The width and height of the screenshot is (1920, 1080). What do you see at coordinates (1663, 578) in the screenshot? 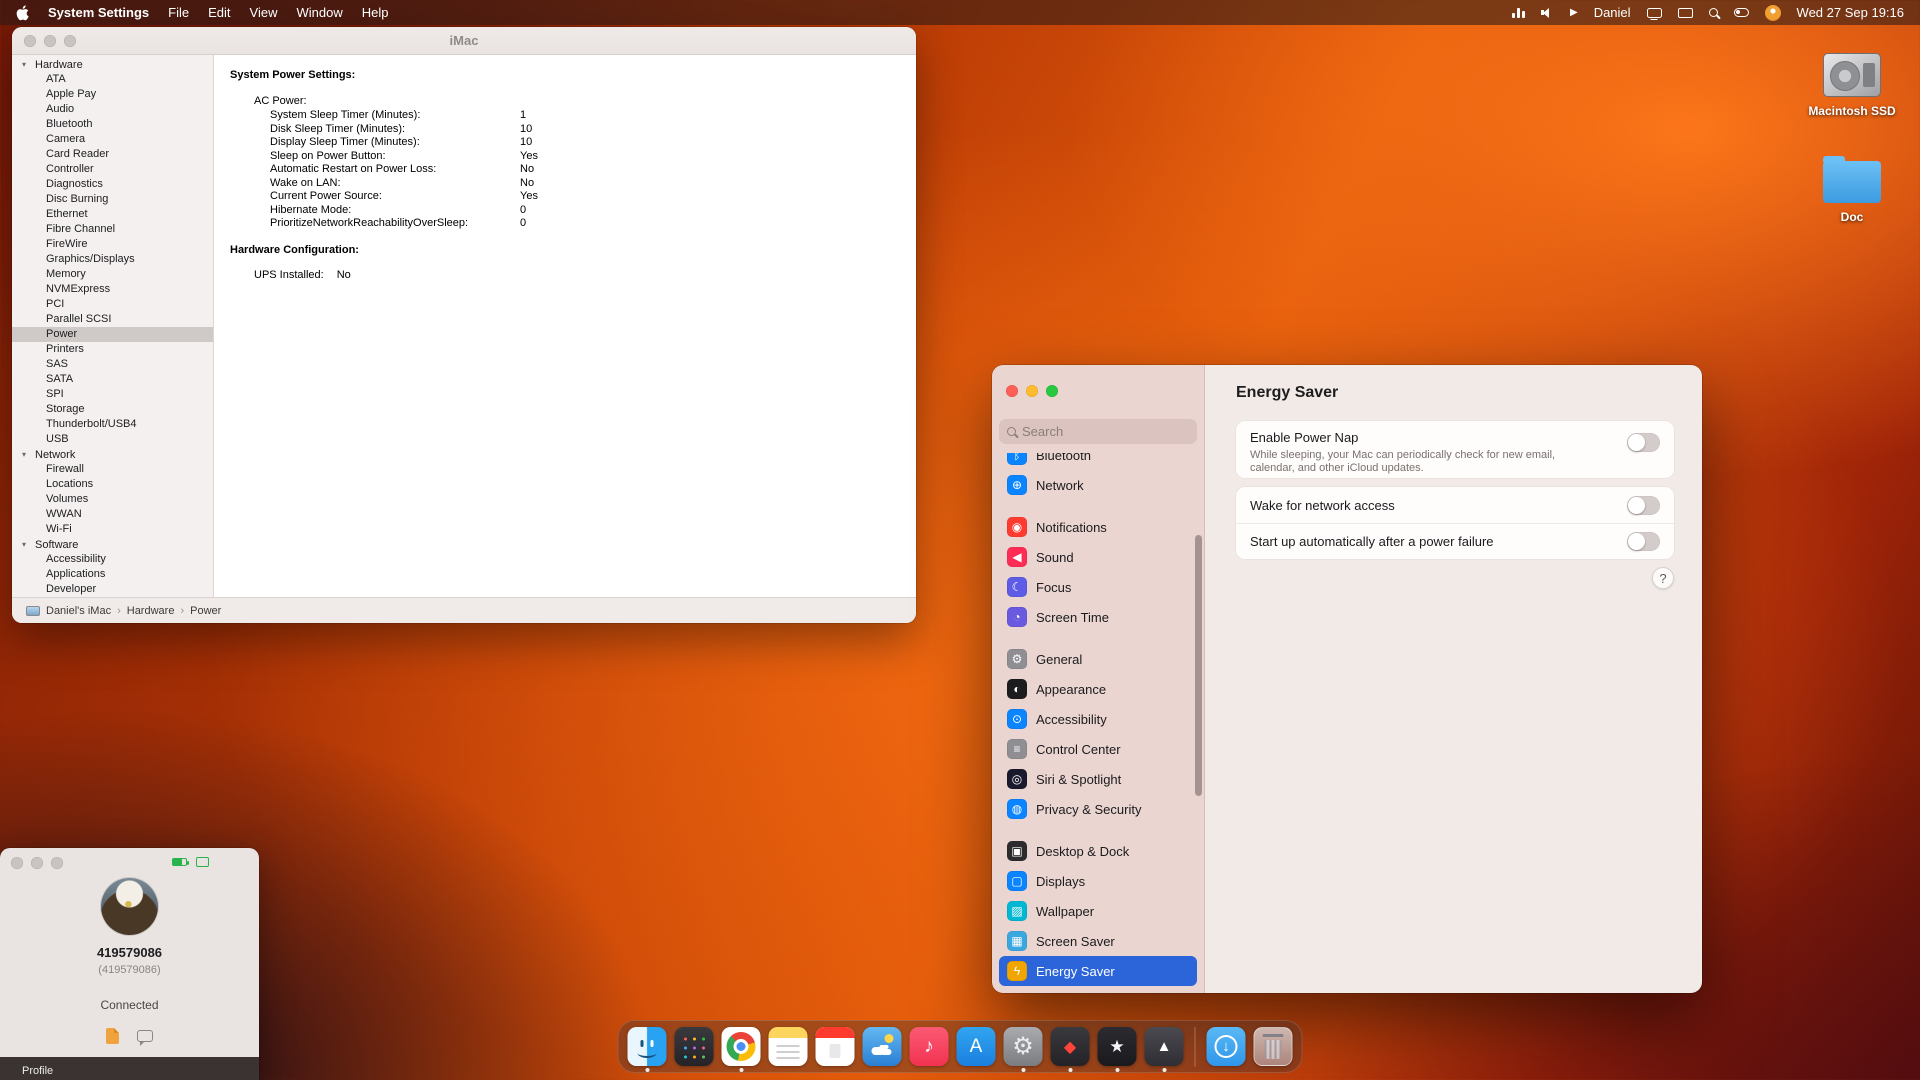
I see `help-button: ?` at bounding box center [1663, 578].